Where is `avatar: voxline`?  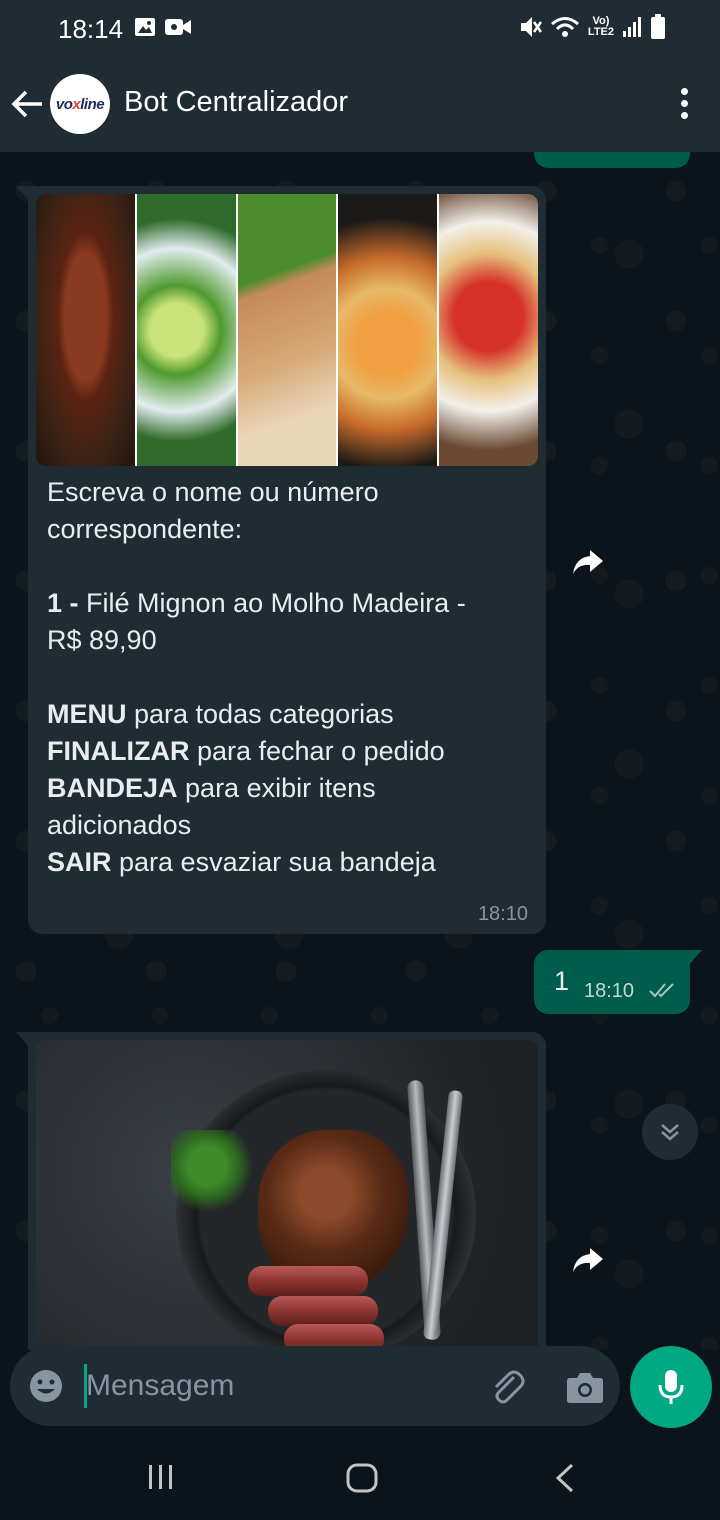 avatar: voxline is located at coordinates (80, 104).